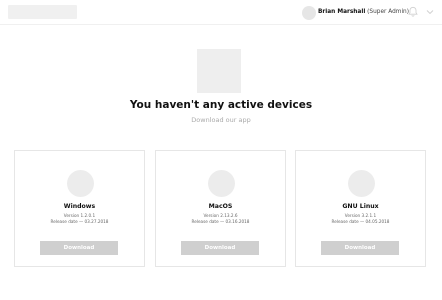  Describe the element at coordinates (221, 105) in the screenshot. I see `page-title: You haven't any active devices` at that location.